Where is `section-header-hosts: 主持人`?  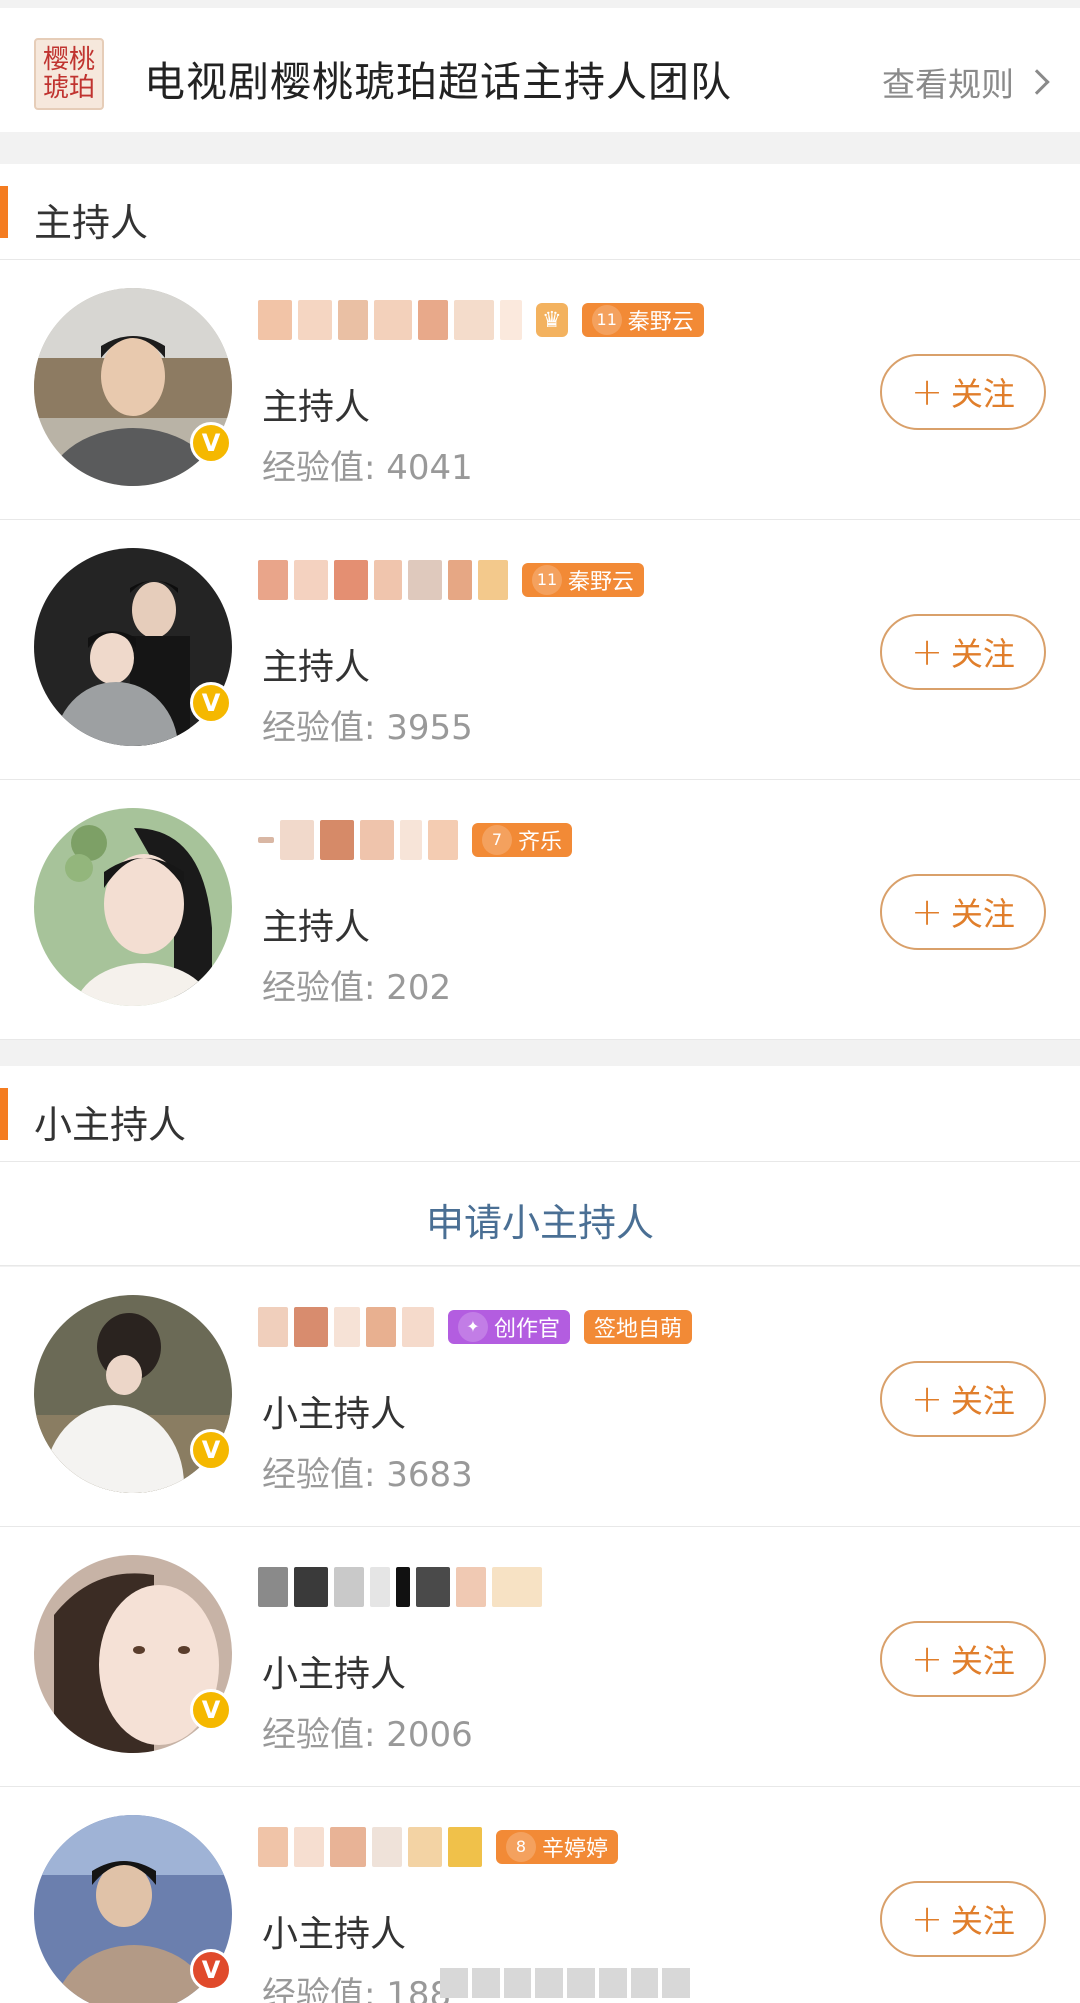
section-header-hosts: 主持人 is located at coordinates (540, 212).